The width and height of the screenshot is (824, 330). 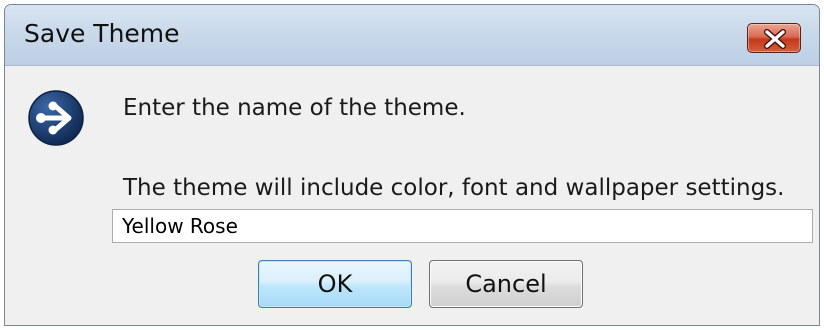 I want to click on dialog-title: Save Theme, so click(x=102, y=33).